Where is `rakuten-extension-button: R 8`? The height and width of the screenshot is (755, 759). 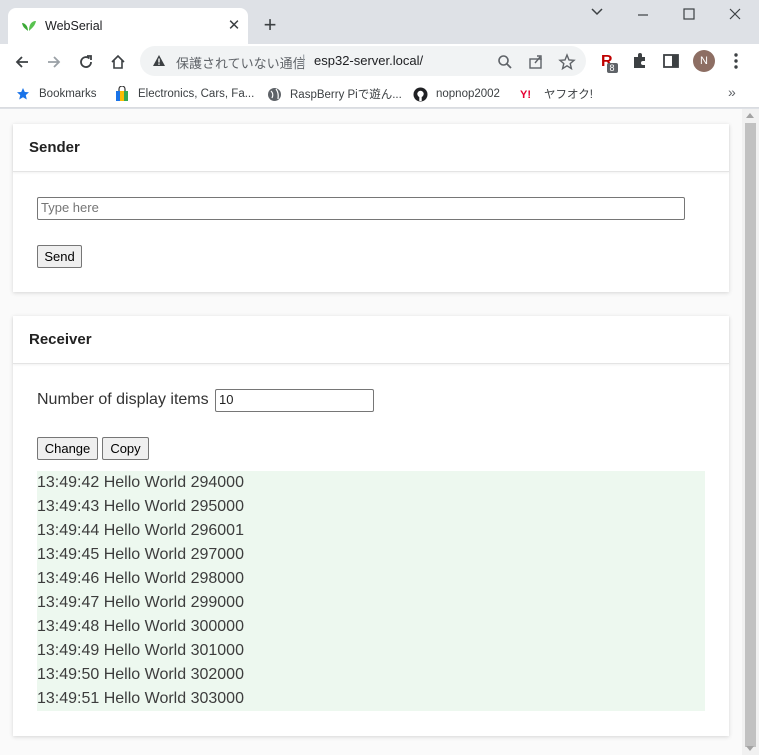
rakuten-extension-button: R 8 is located at coordinates (609, 62).